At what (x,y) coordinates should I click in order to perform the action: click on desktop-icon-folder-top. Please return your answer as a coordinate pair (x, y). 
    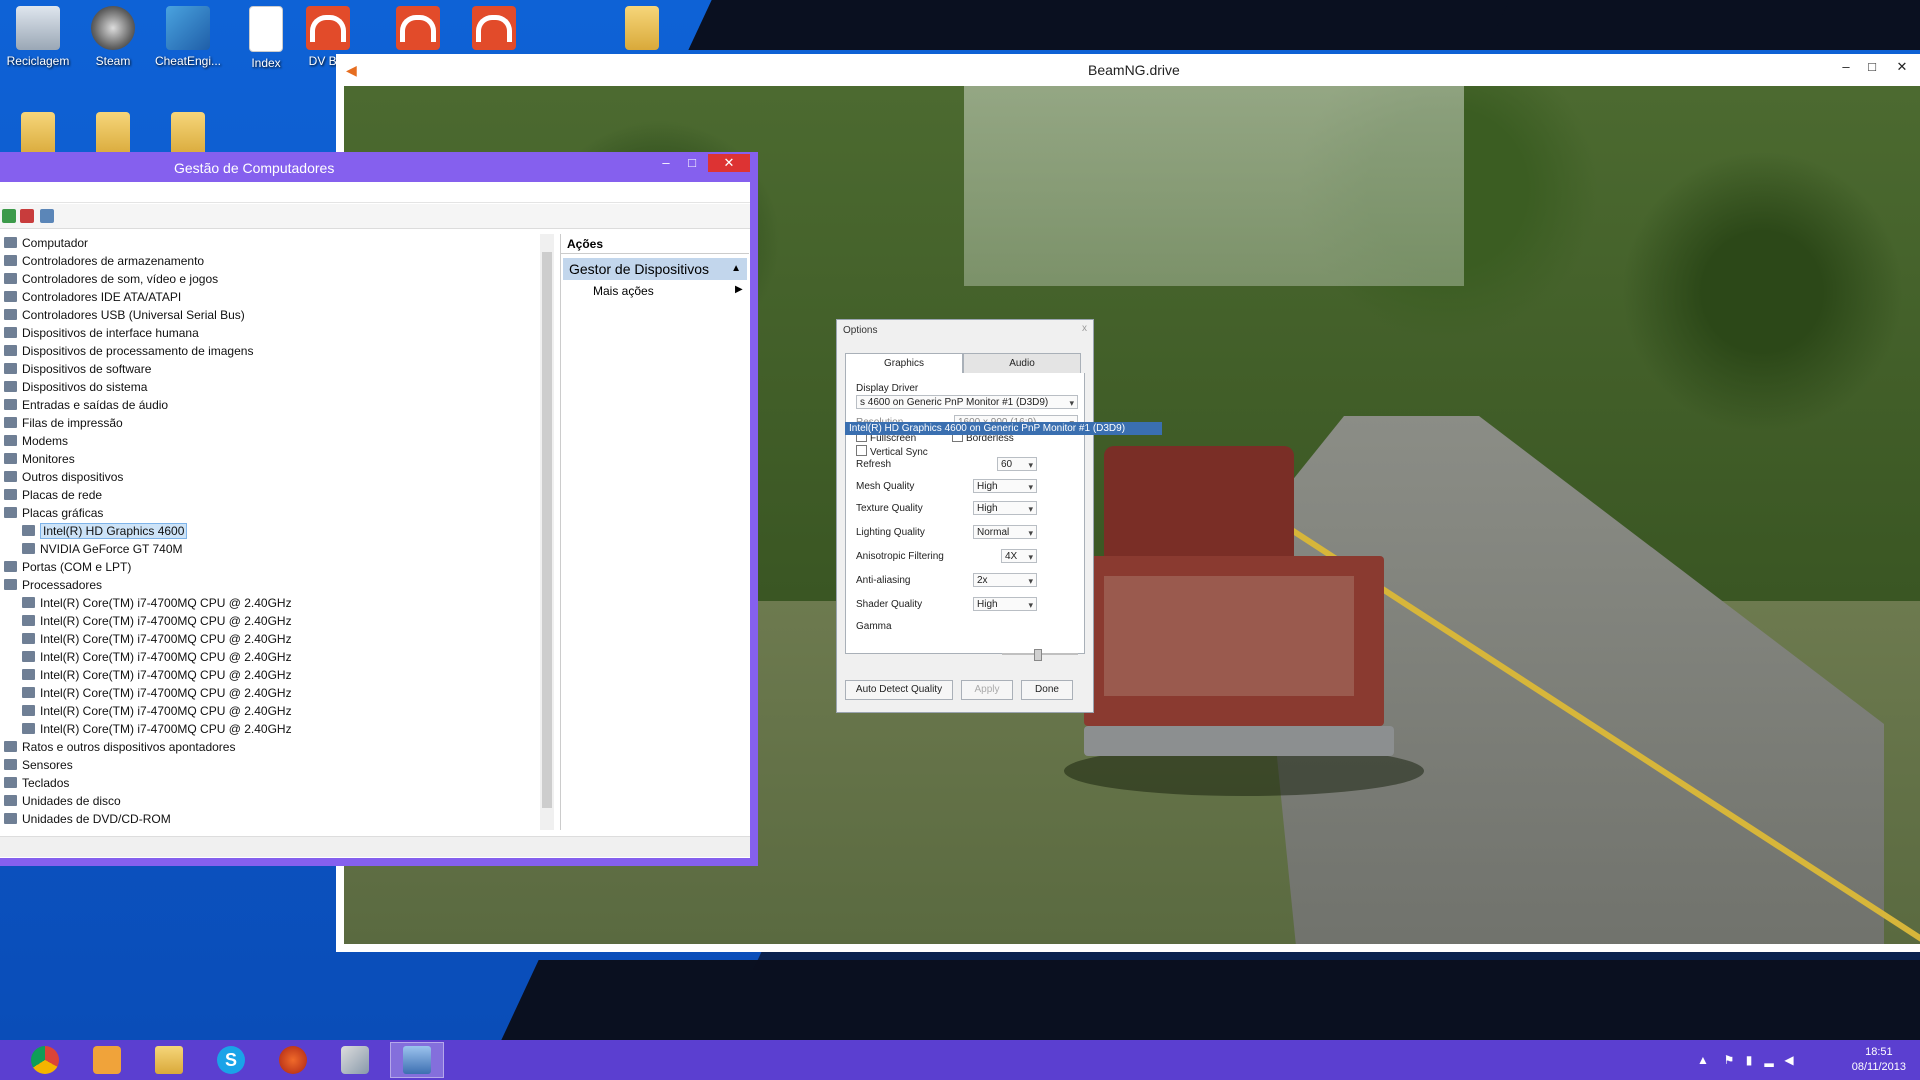
    Looking at the image, I should click on (642, 28).